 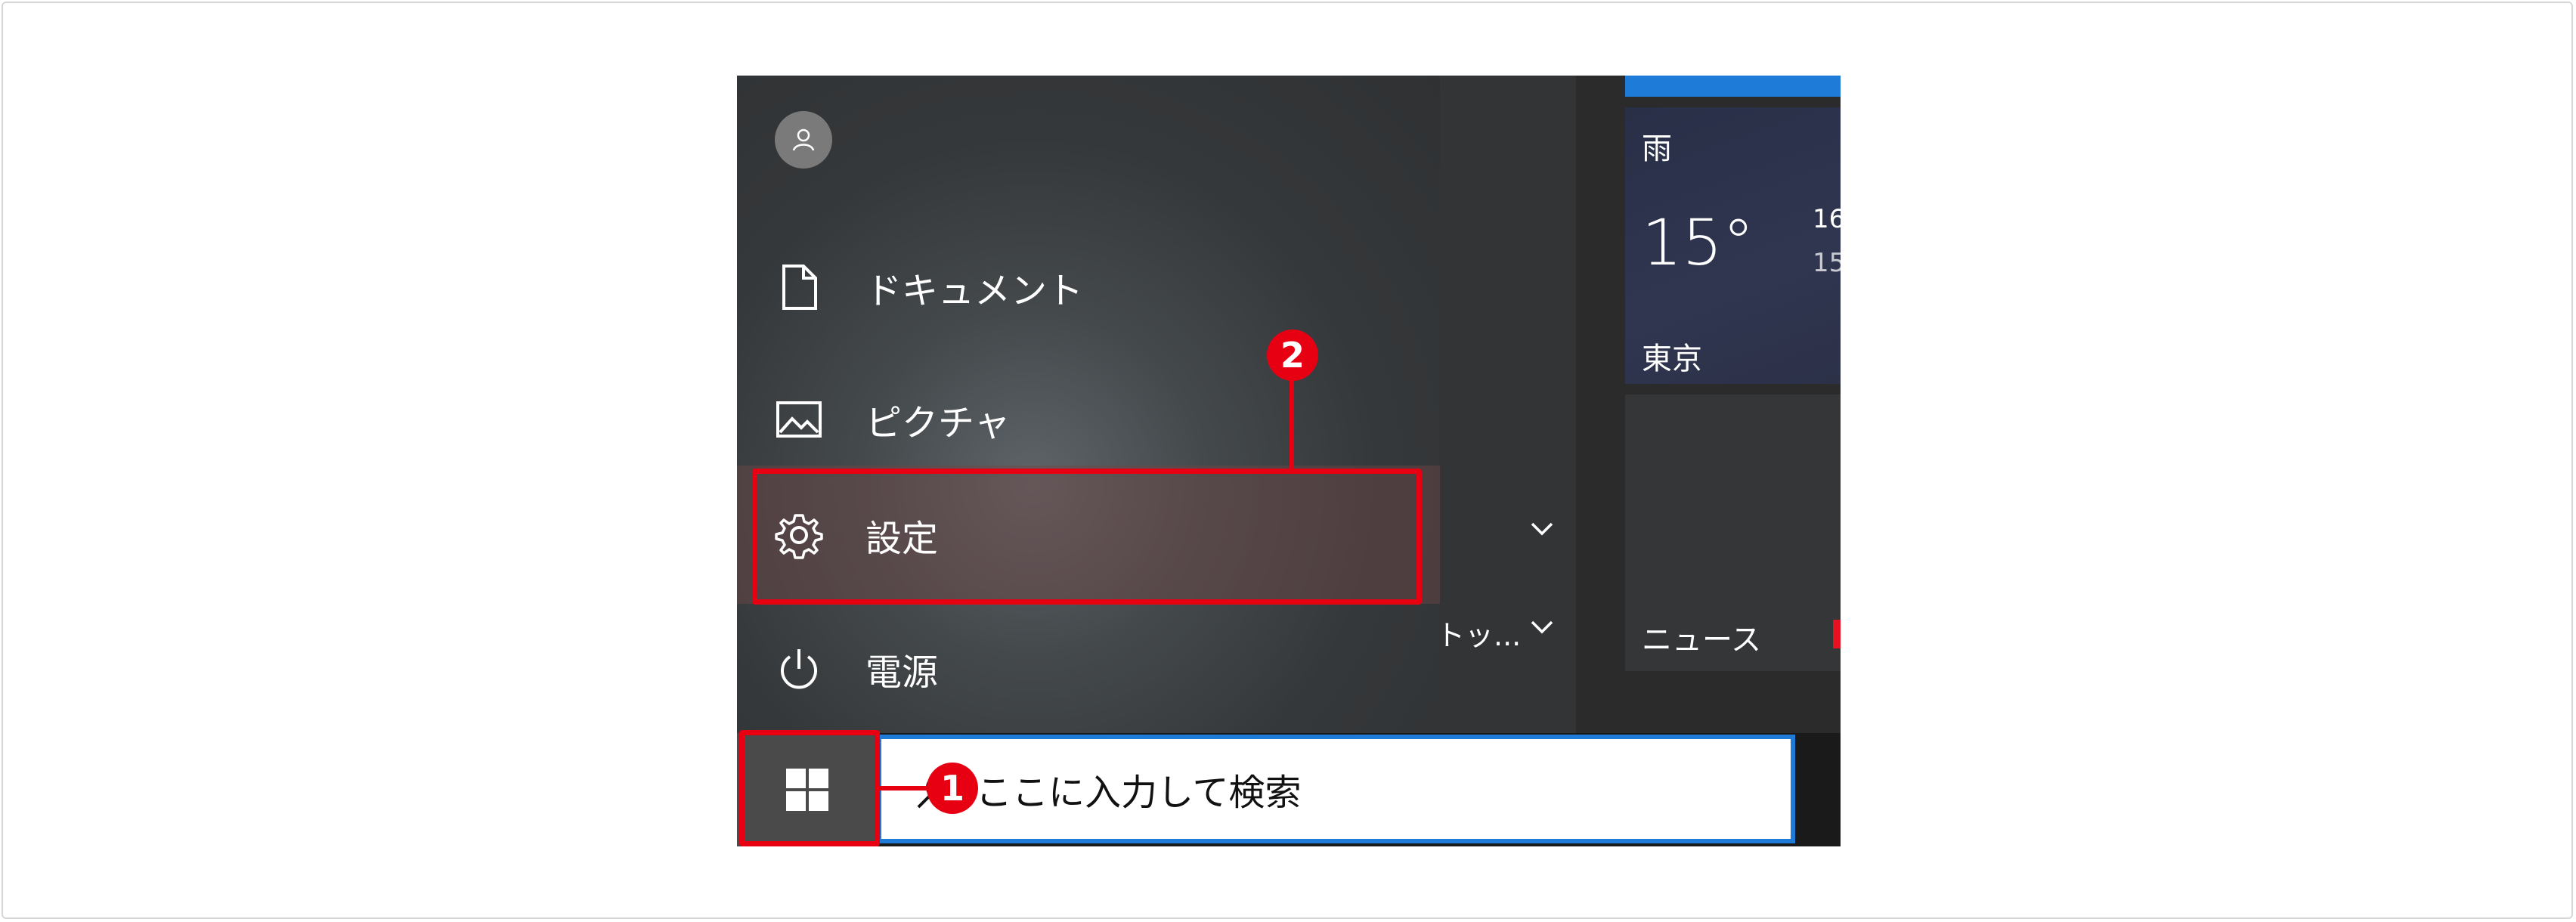 What do you see at coordinates (1837, 634) in the screenshot?
I see `news-accent` at bounding box center [1837, 634].